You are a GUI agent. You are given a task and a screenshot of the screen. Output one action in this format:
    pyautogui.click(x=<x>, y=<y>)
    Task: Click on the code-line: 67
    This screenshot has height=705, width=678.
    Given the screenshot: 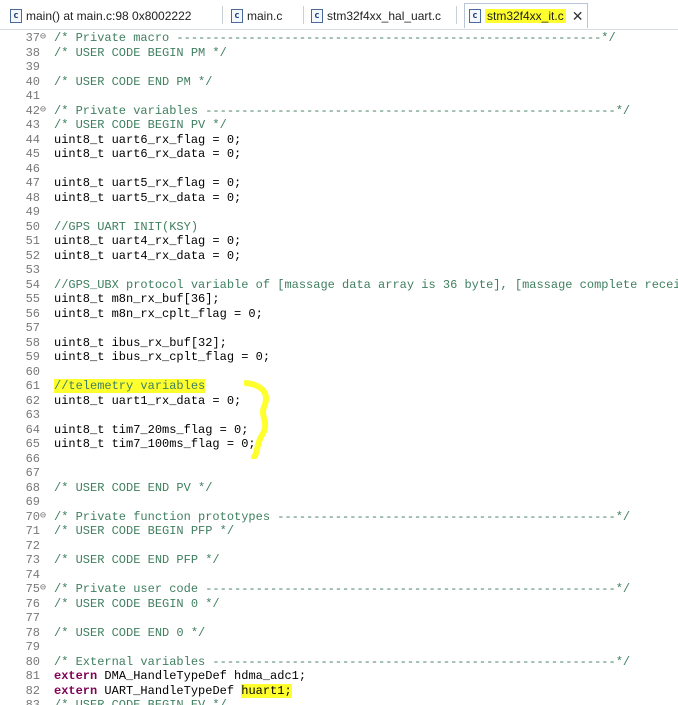 What is the action you would take?
    pyautogui.click(x=339, y=473)
    